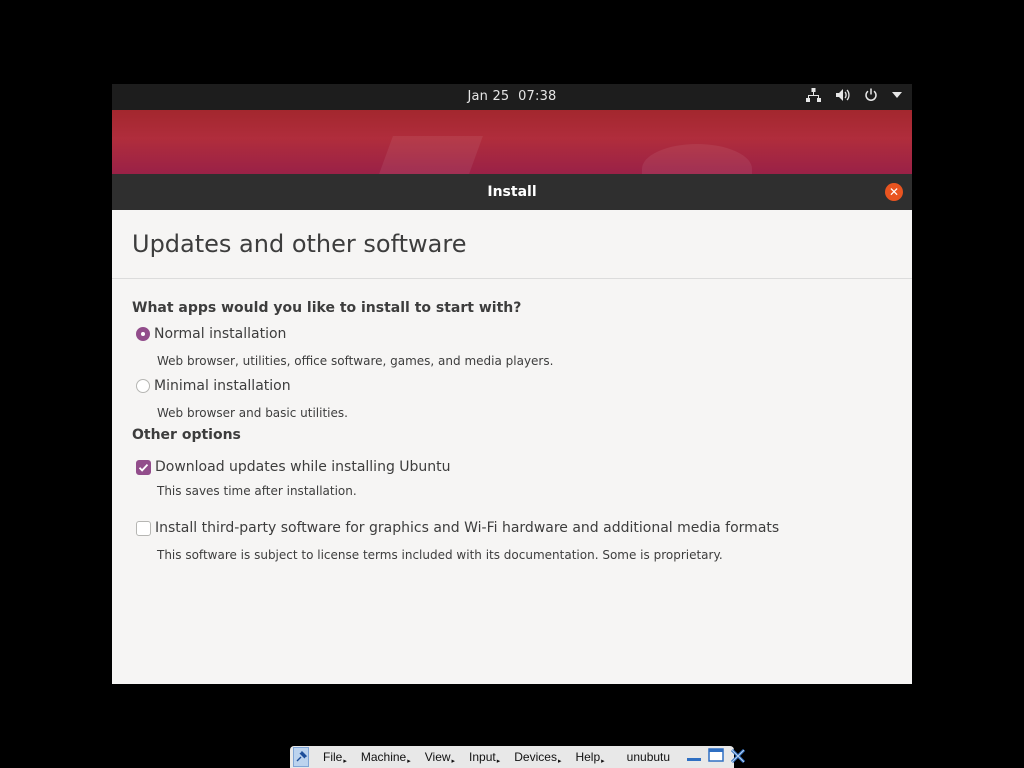 The image size is (1024, 768). I want to click on download-updates-checkbox: Download updates while installing Ubuntu, so click(293, 467).